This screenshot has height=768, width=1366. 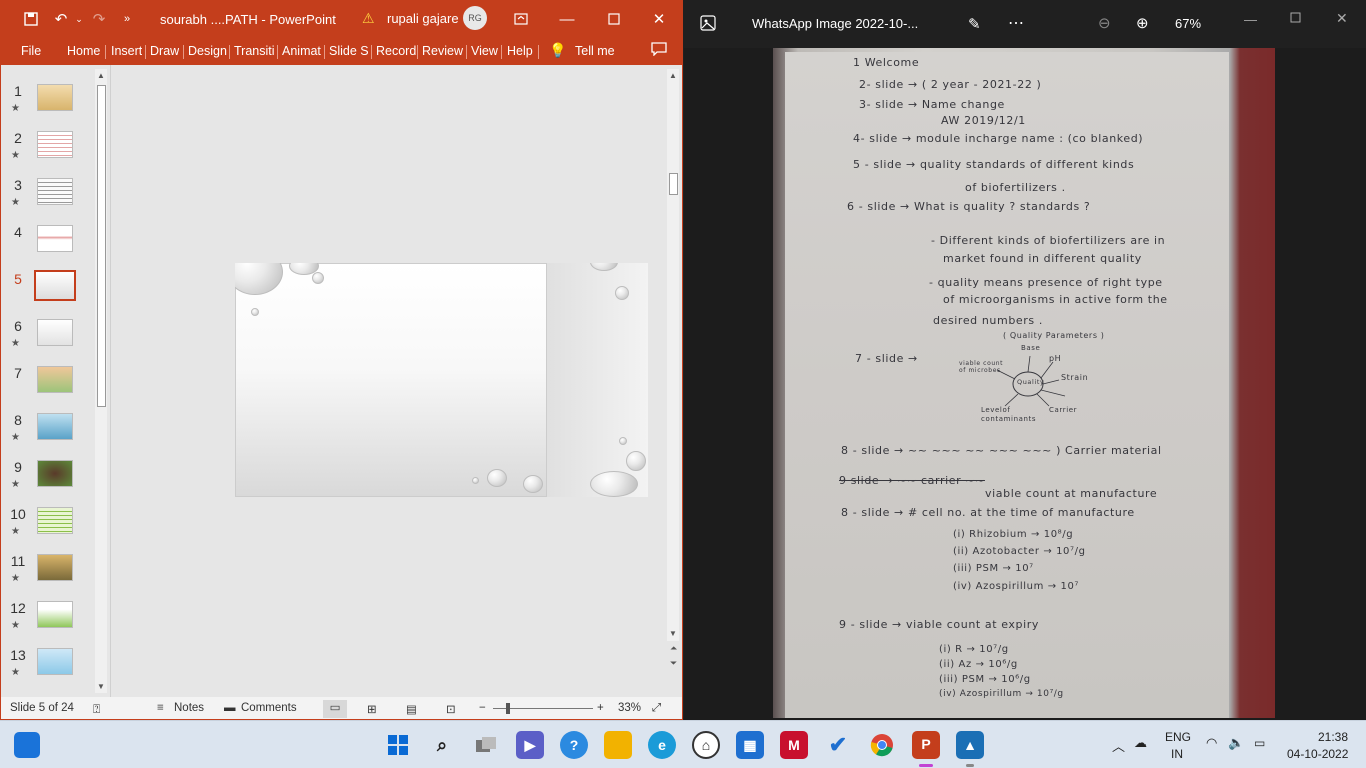 I want to click on show-hidden-icons-icon: ︿, so click(x=1118, y=745).